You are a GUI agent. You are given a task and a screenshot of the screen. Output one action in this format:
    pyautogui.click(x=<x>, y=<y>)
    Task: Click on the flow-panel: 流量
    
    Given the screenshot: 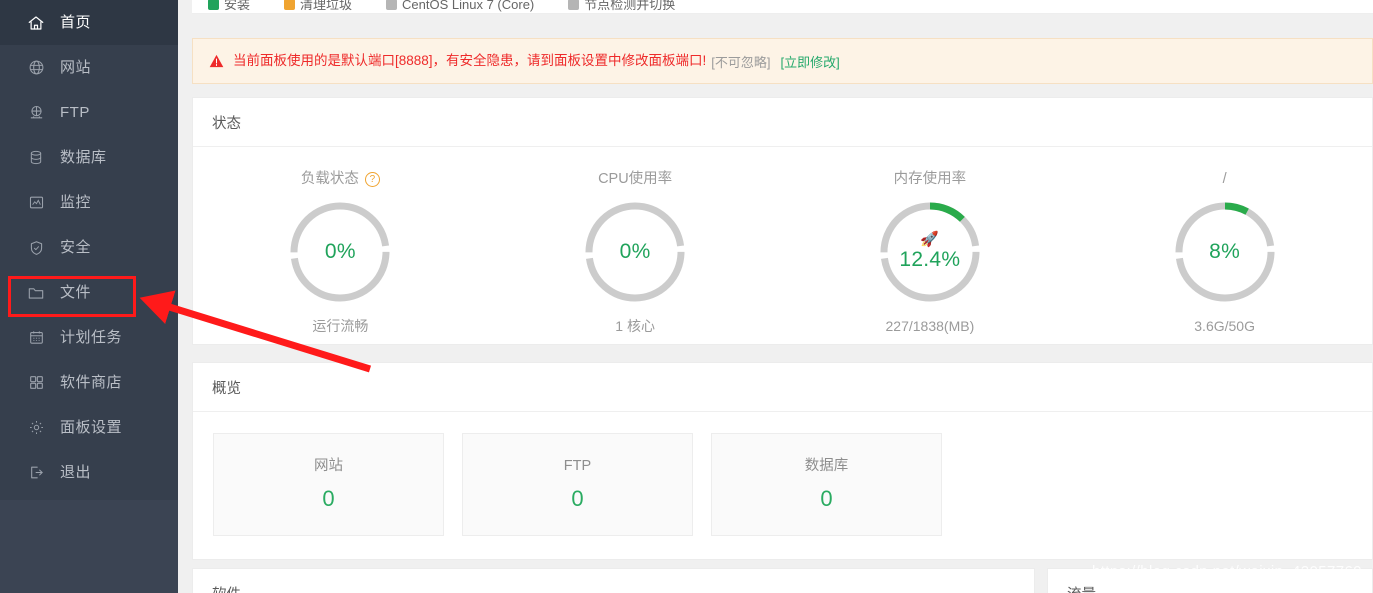 What is the action you would take?
    pyautogui.click(x=1210, y=580)
    